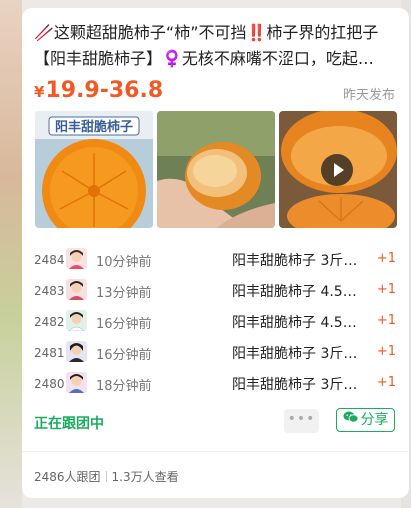  Describe the element at coordinates (301, 421) in the screenshot. I see `more-options-button: •••` at that location.